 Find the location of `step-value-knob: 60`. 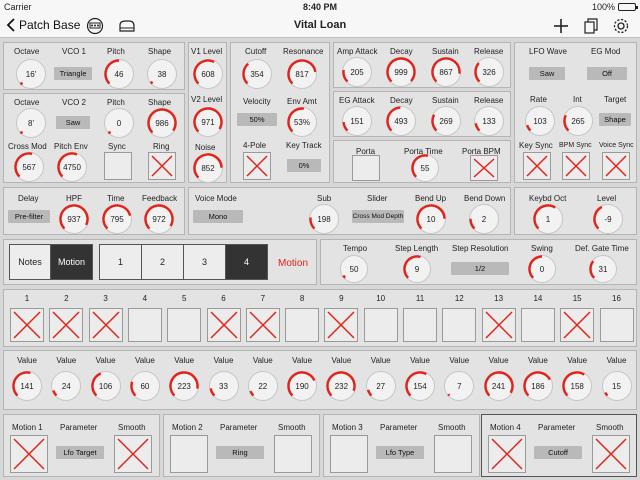

step-value-knob: 60 is located at coordinates (144, 386).